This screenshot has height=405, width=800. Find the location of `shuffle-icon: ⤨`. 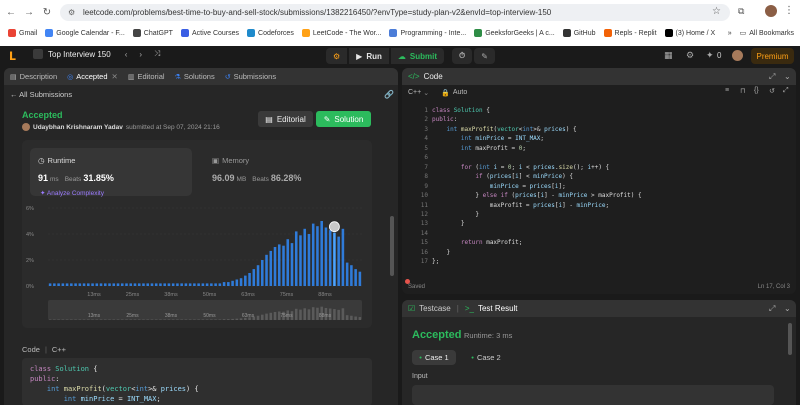

shuffle-icon: ⤨ is located at coordinates (157, 54).